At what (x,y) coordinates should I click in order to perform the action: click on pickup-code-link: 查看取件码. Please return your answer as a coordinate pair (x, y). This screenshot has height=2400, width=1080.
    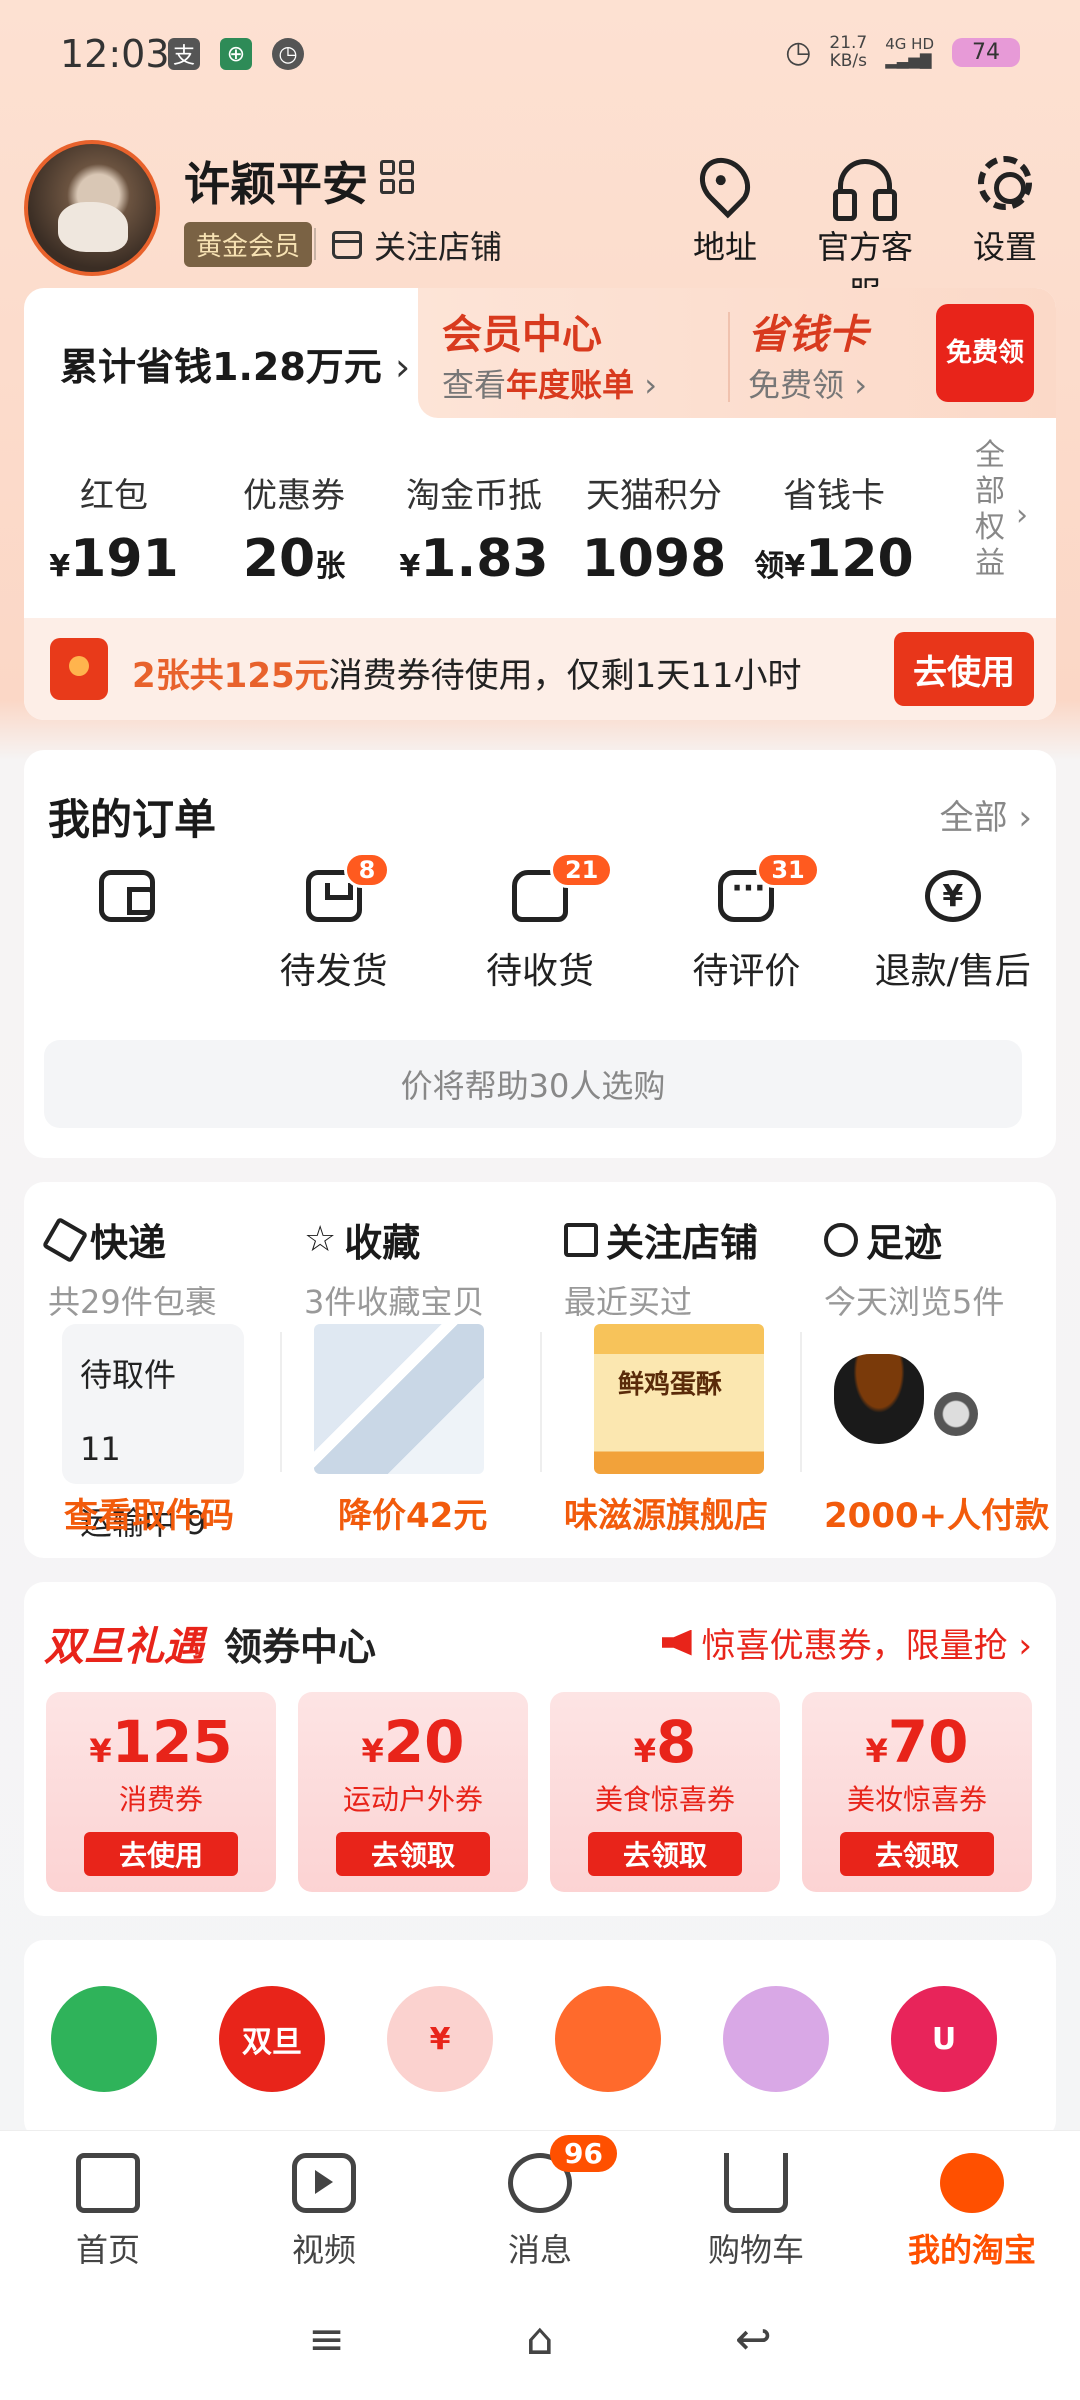
    Looking at the image, I should click on (149, 1512).